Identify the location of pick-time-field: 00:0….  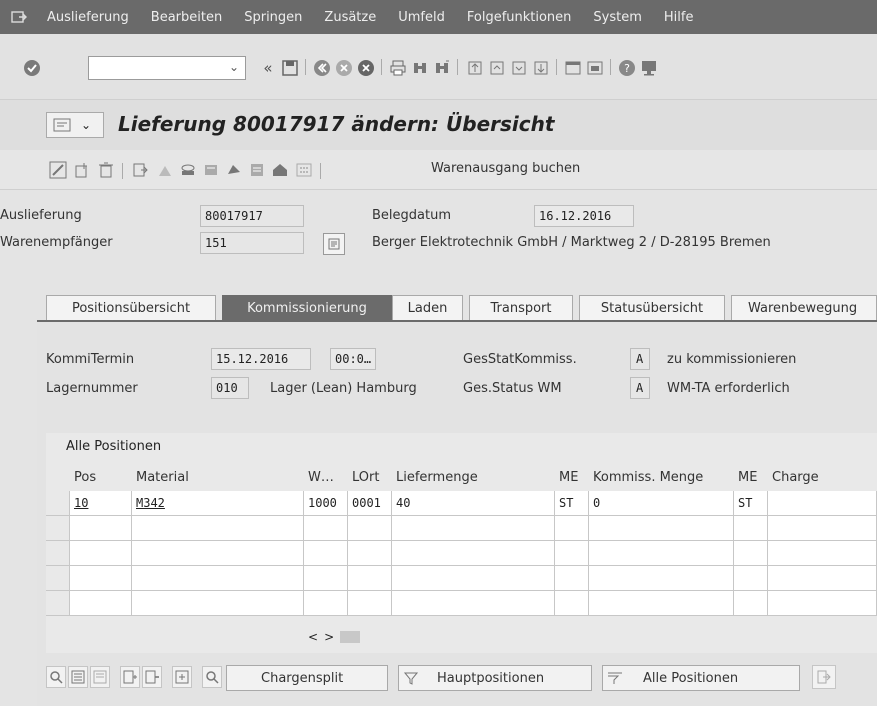
(353, 359).